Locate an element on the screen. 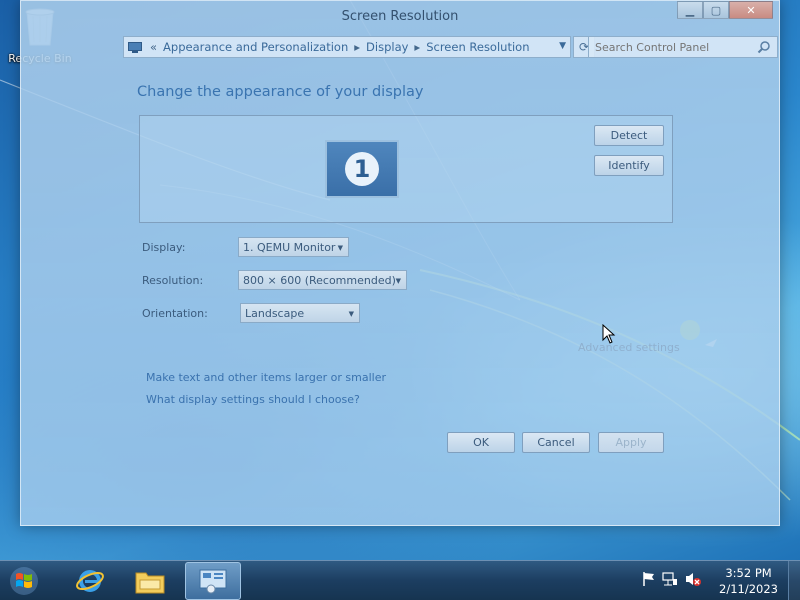 The height and width of the screenshot is (600, 800). breadcrumb-appearance: Appearance and Personalization is located at coordinates (255, 47).